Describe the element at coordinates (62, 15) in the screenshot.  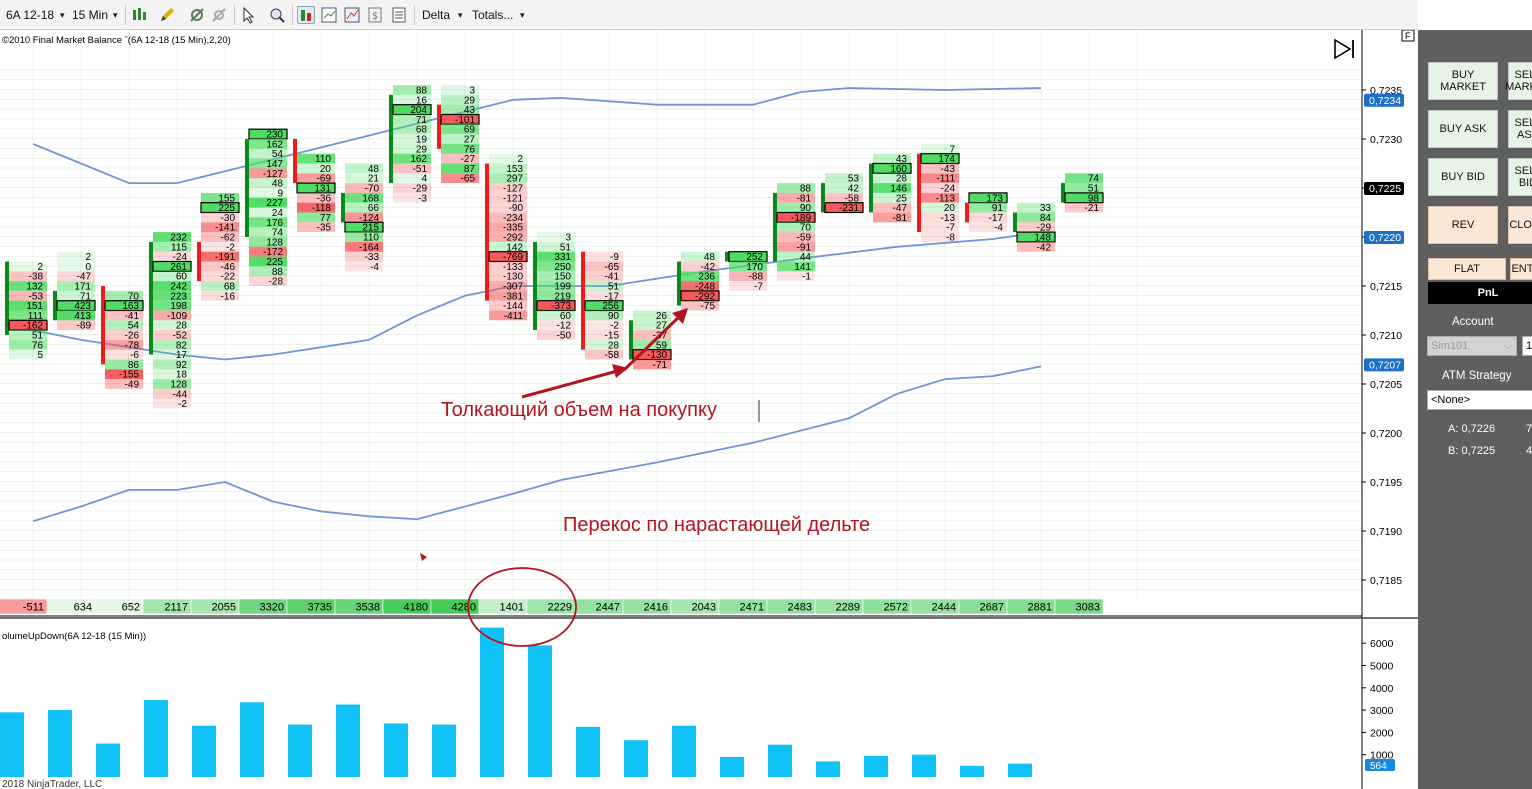
I see `instrument-dropdown-icon: ▾` at that location.